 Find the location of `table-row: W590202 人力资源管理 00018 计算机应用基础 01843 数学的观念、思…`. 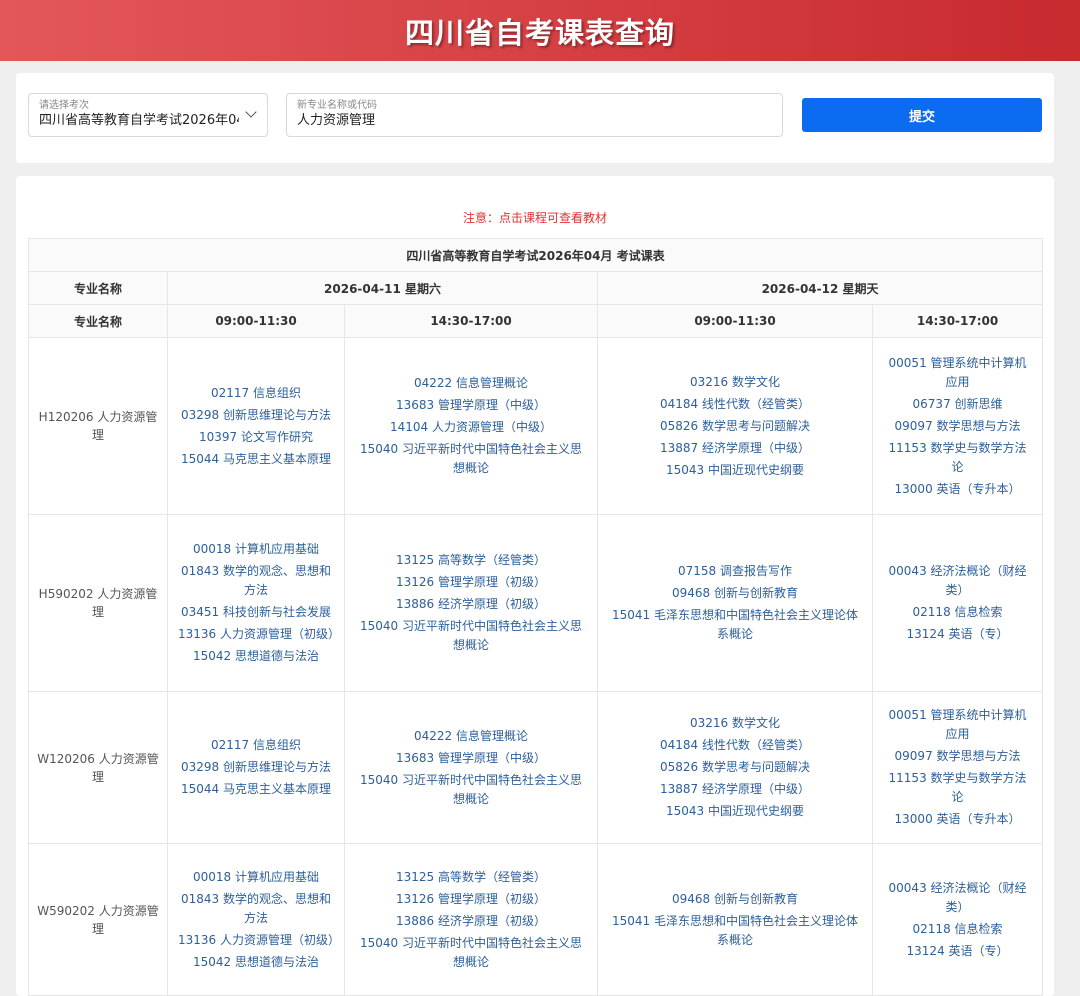

table-row: W590202 人力资源管理 00018 计算机应用基础 01843 数学的观念、思… is located at coordinates (536, 919).